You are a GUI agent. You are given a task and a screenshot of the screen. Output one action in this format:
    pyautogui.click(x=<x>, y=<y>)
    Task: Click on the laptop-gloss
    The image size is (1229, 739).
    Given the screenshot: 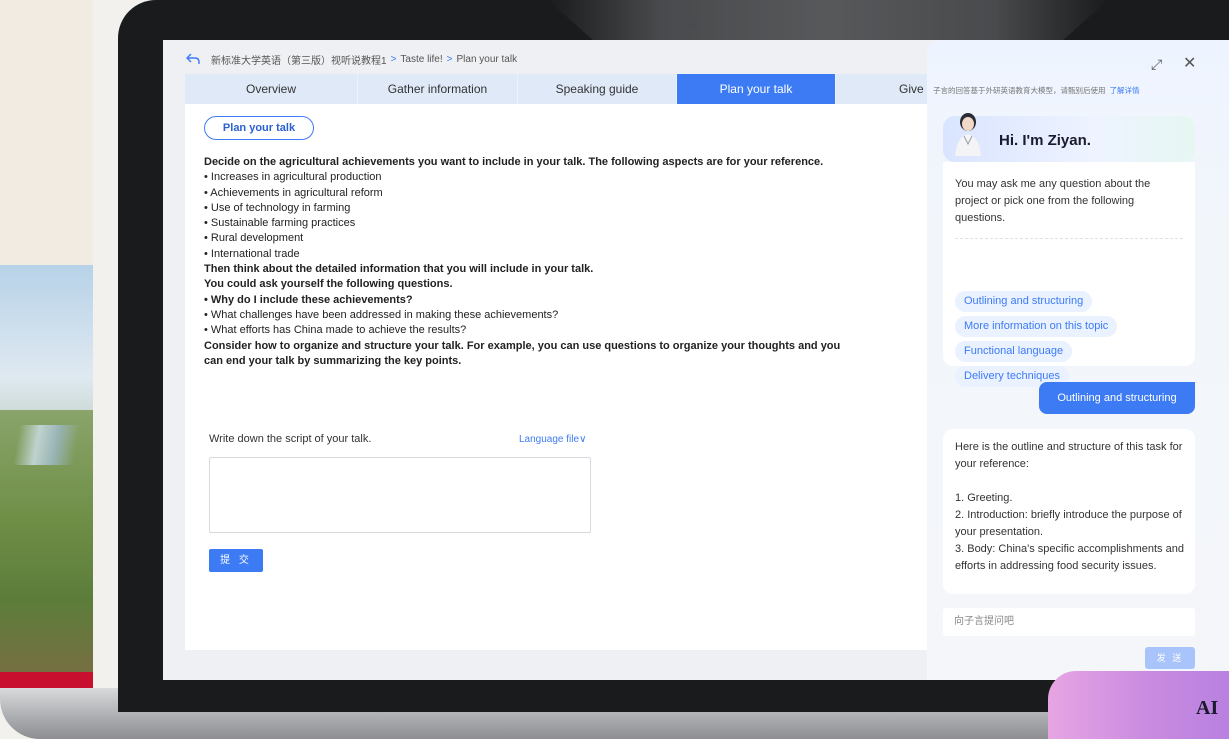 What is the action you would take?
    pyautogui.click(x=828, y=20)
    